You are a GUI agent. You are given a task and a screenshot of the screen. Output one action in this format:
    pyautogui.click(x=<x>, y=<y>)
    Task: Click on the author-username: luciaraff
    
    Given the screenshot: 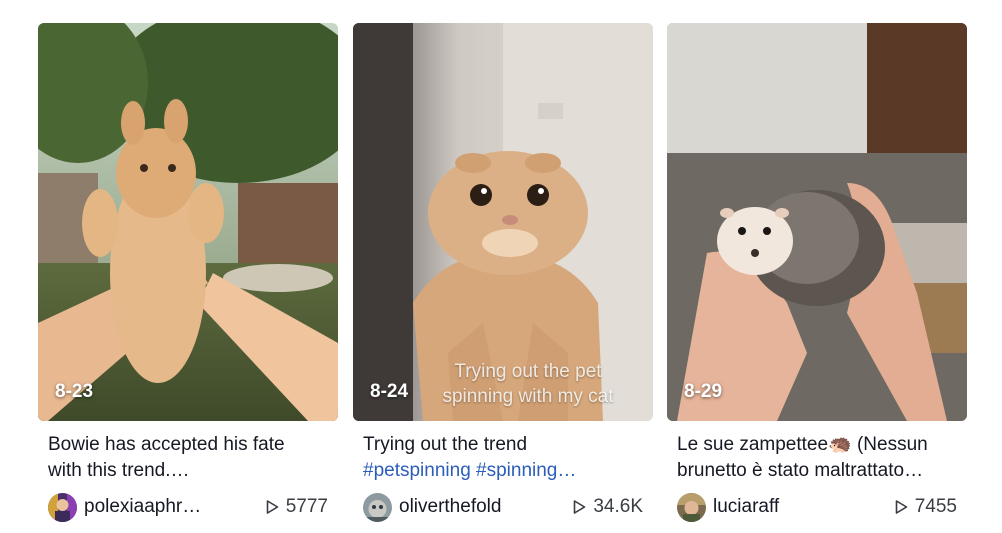 What is the action you would take?
    pyautogui.click(x=799, y=507)
    